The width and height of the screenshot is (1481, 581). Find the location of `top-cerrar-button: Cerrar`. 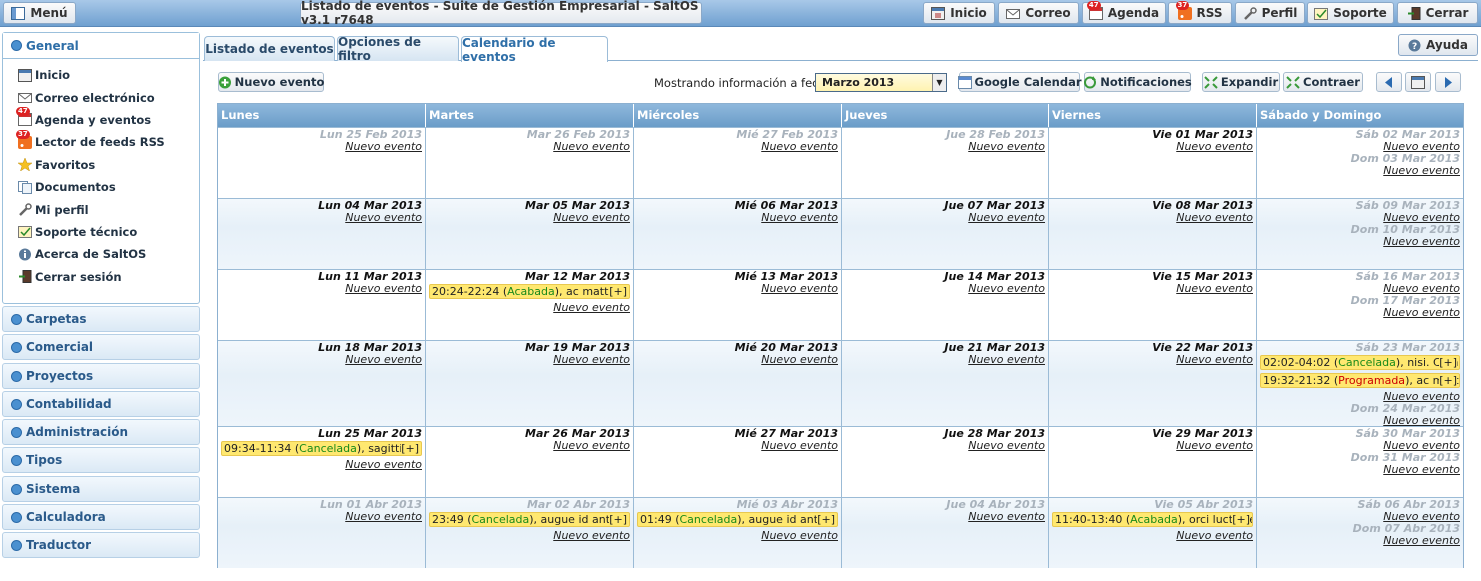

top-cerrar-button: Cerrar is located at coordinates (1437, 13).